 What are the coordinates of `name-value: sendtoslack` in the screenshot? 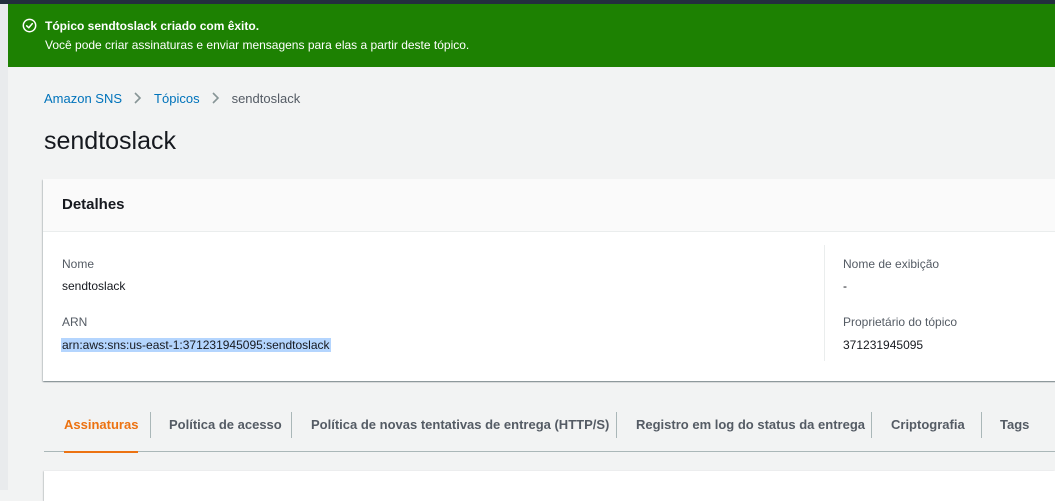 It's located at (94, 286).